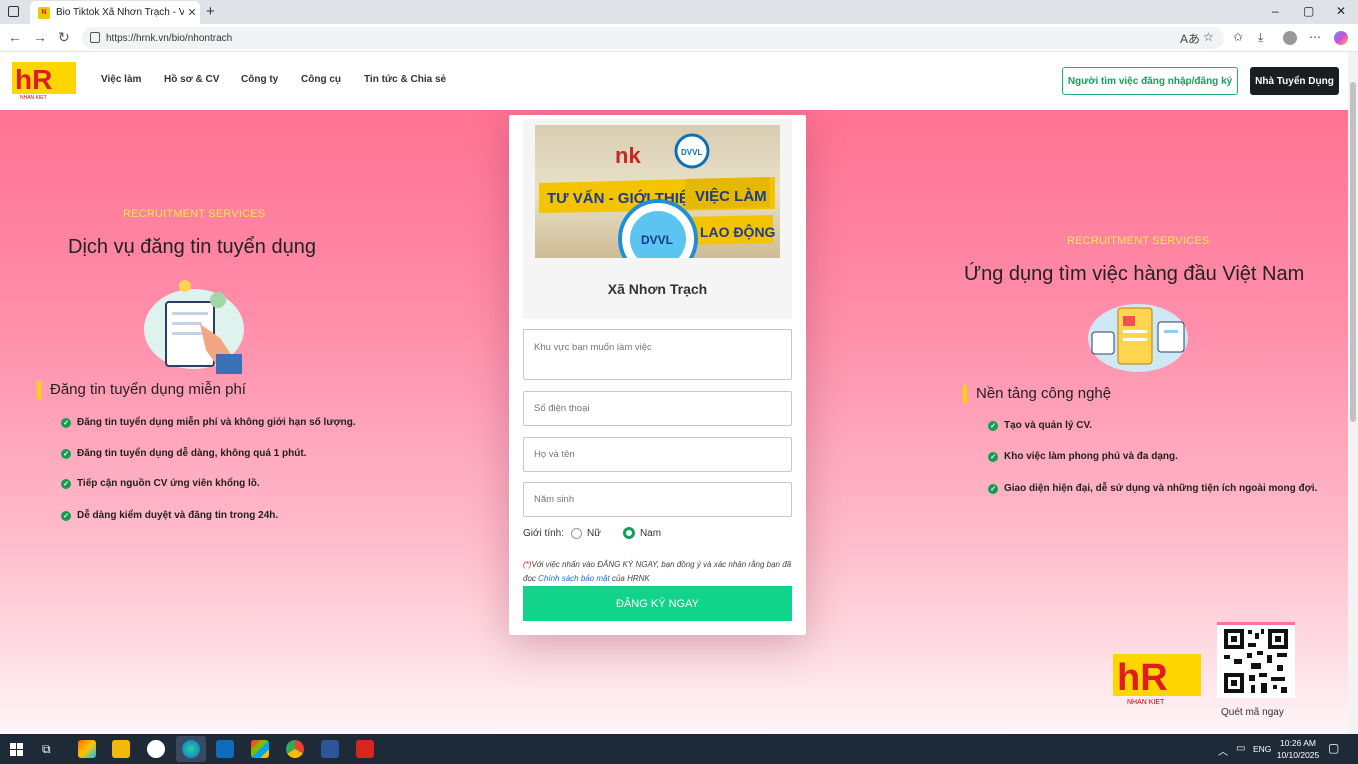 This screenshot has height=764, width=1358. Describe the element at coordinates (657, 289) in the screenshot. I see `commune-name: Xã Nhơn Trạch` at that location.